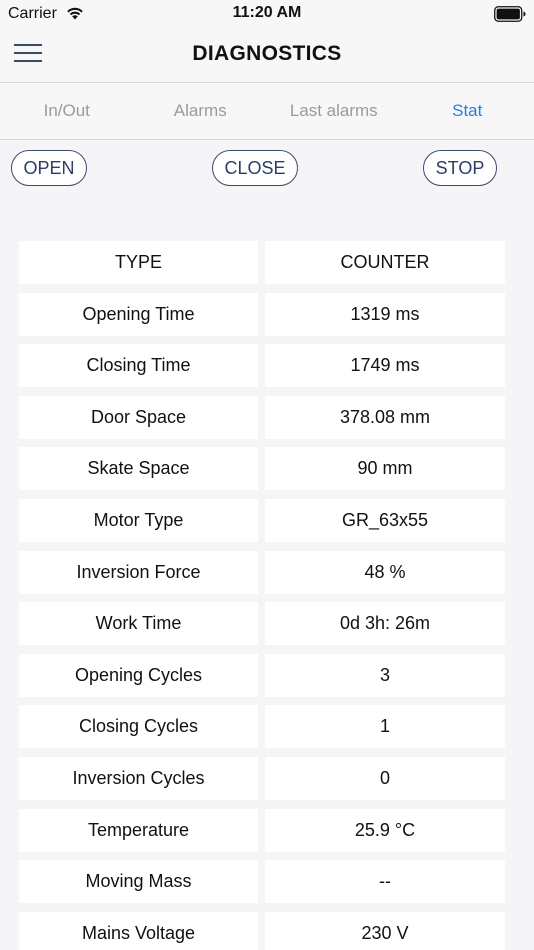  Describe the element at coordinates (385, 882) in the screenshot. I see `row-counter-value: --` at that location.